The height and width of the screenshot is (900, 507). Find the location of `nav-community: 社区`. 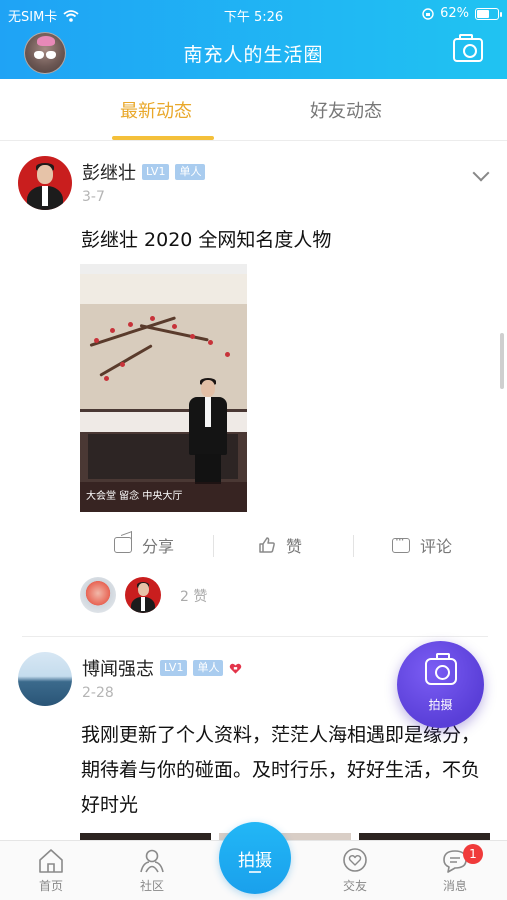

nav-community: 社区 is located at coordinates (152, 870).